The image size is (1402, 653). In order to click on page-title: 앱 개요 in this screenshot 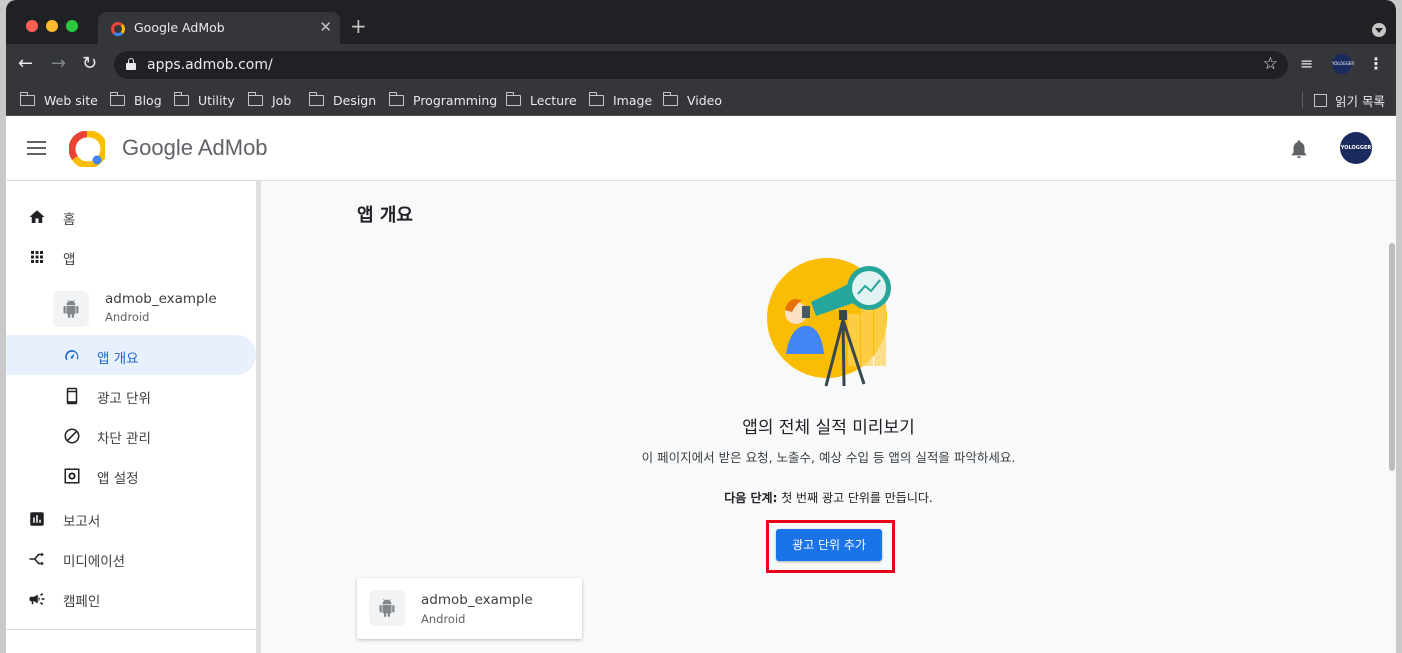, I will do `click(385, 215)`.